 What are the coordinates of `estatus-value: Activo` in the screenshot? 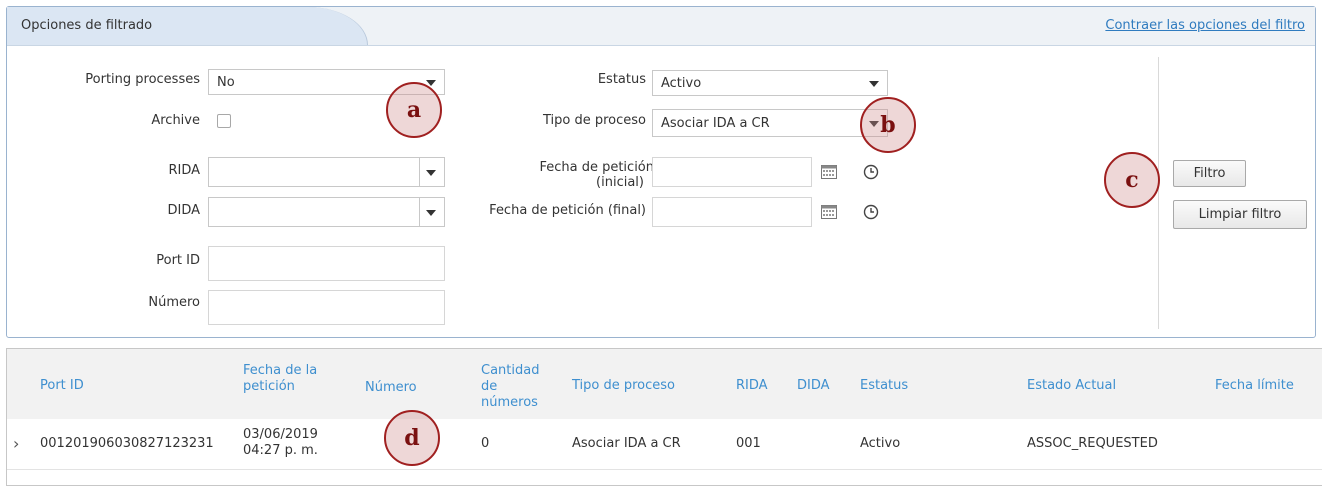 It's located at (681, 83).